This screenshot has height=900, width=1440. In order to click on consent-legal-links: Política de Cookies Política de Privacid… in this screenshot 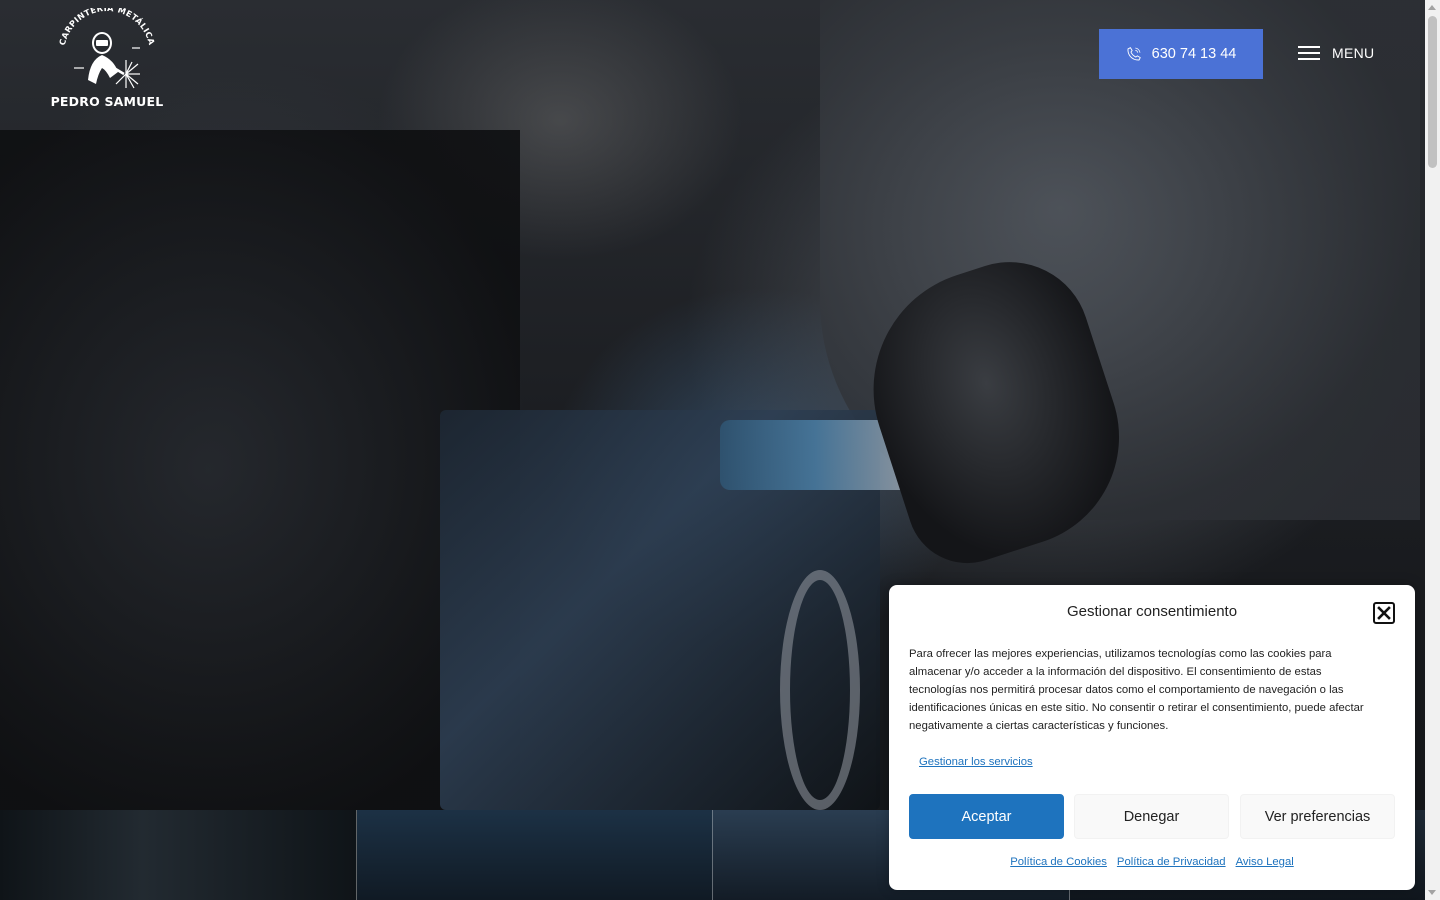, I will do `click(1152, 862)`.